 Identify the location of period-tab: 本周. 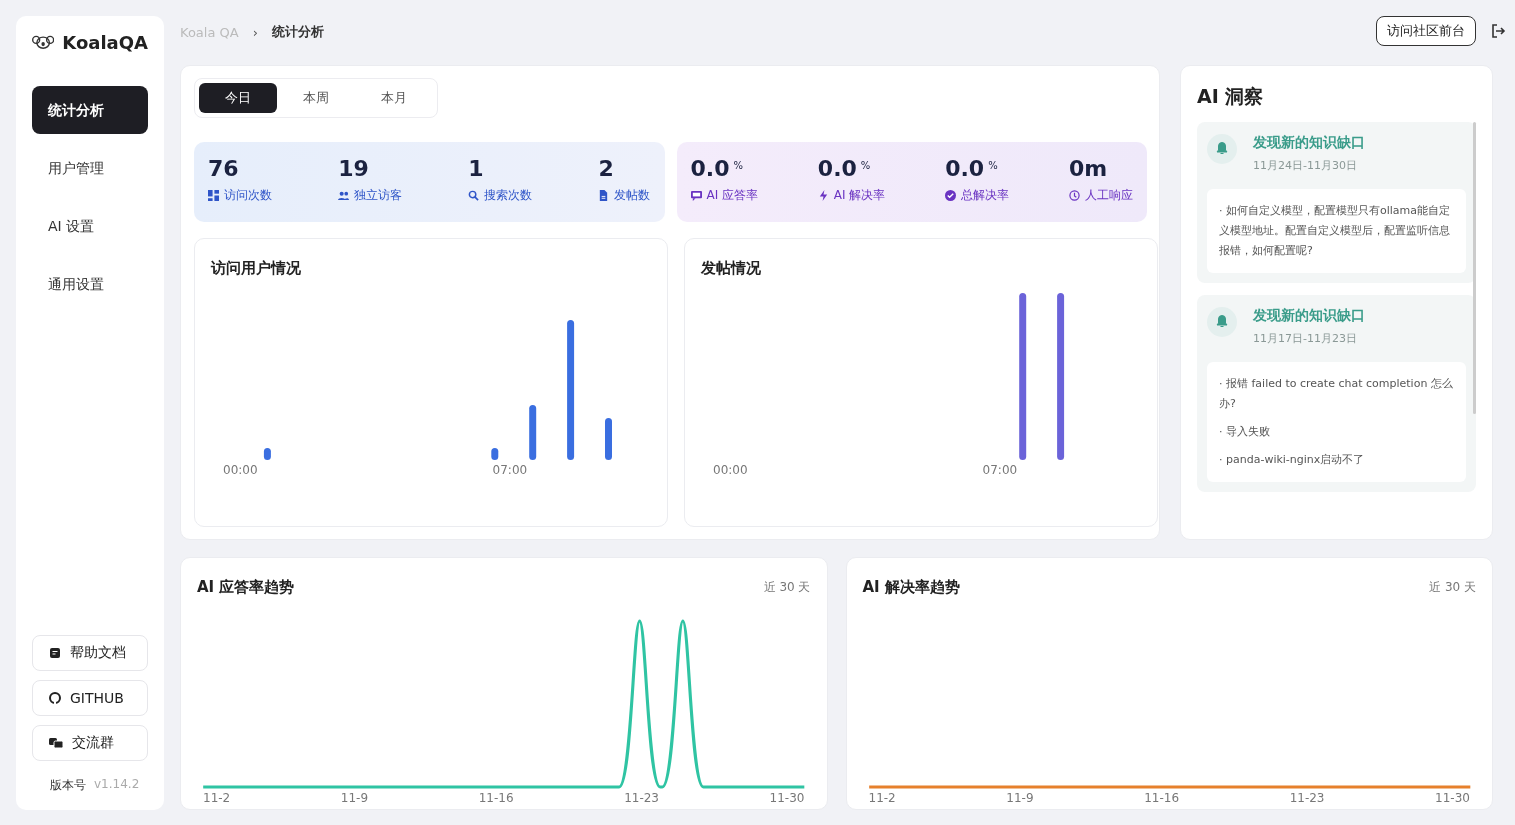
(316, 98).